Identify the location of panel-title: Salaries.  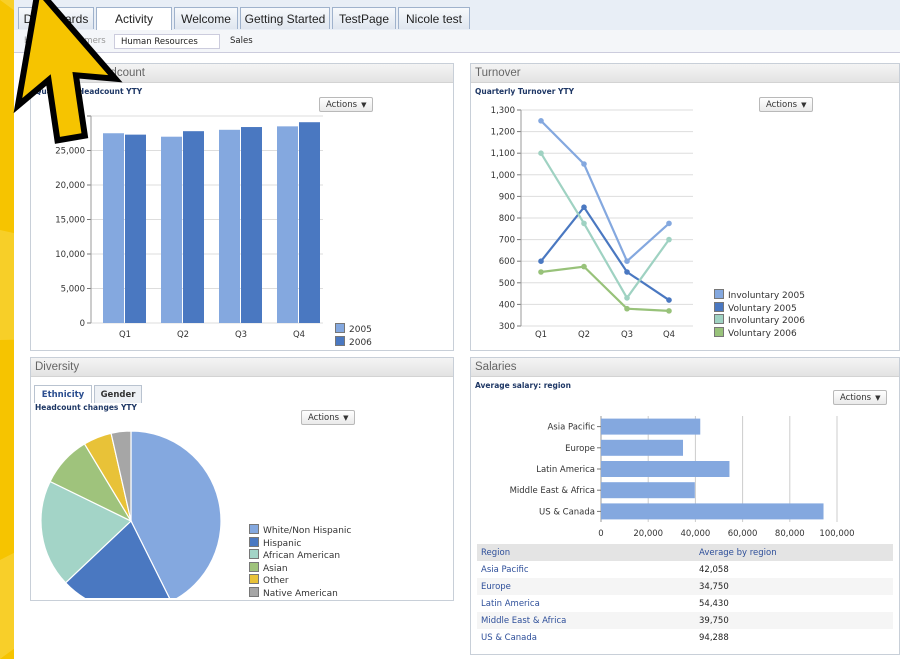
(685, 367).